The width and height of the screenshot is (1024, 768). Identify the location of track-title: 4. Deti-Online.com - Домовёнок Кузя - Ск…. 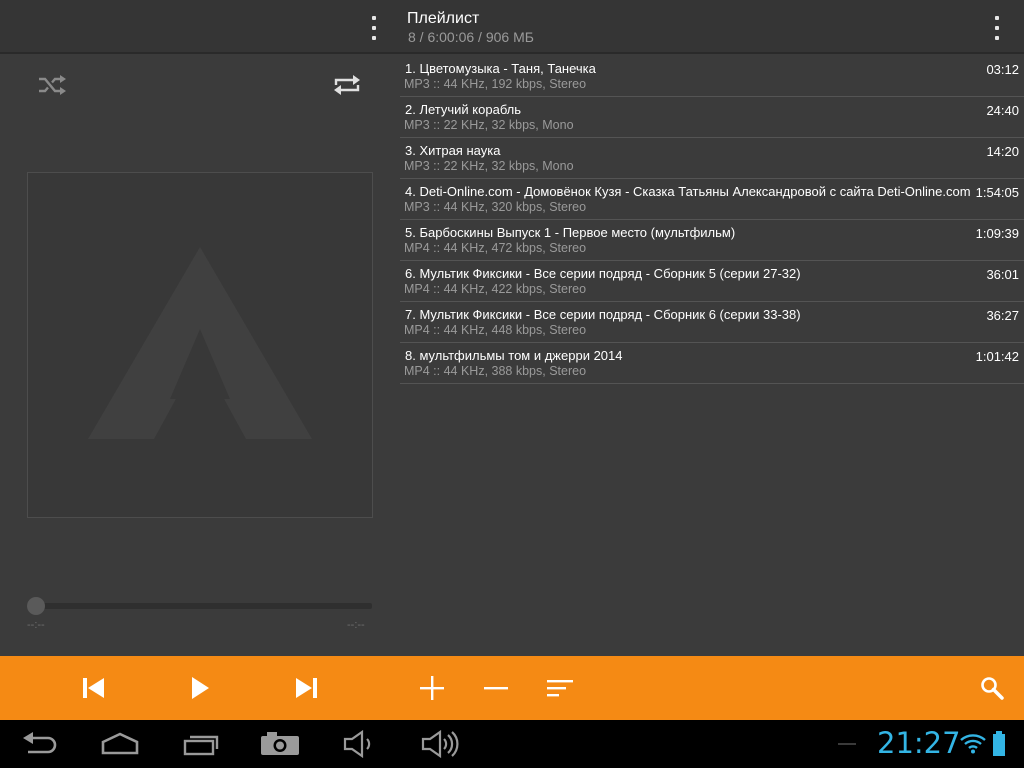
(688, 191).